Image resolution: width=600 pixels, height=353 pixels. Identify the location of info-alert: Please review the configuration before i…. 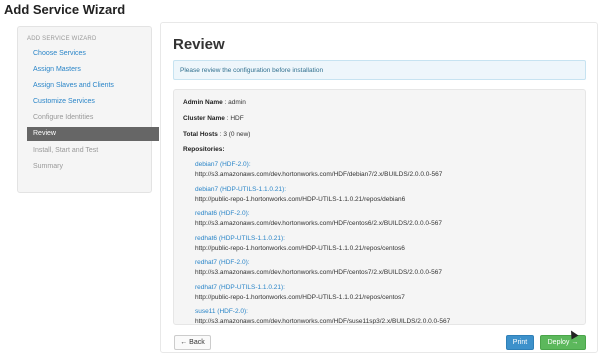
(379, 70).